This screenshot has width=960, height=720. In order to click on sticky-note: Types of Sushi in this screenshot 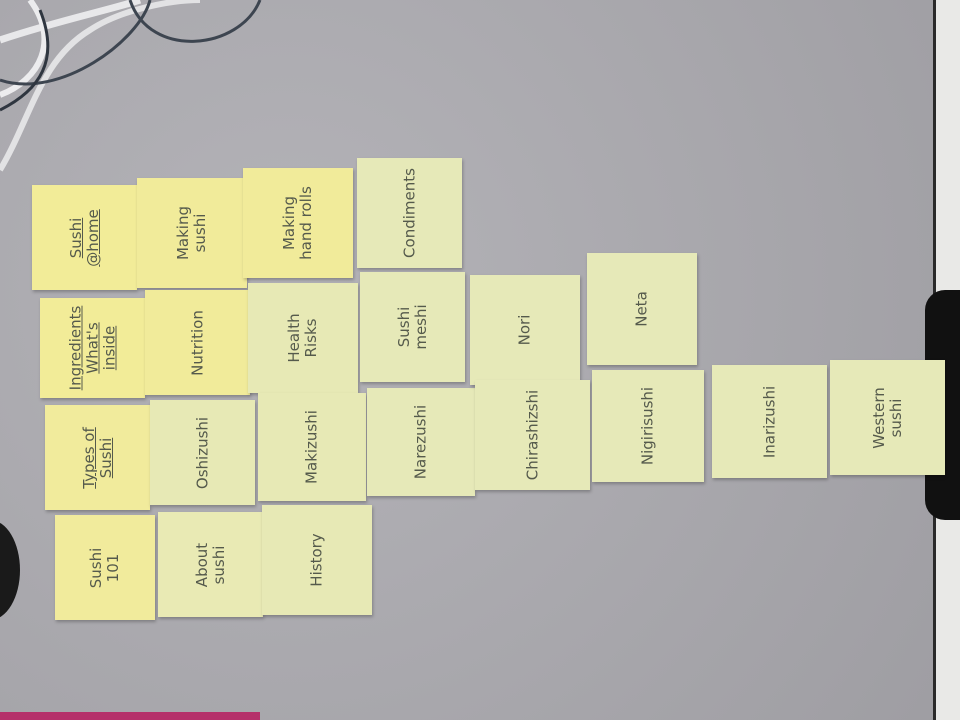, I will do `click(97, 457)`.